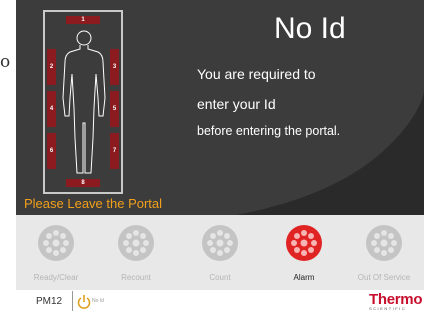 The image size is (424, 314). What do you see at coordinates (236, 104) in the screenshot?
I see `message-line-2: enter your Id` at bounding box center [236, 104].